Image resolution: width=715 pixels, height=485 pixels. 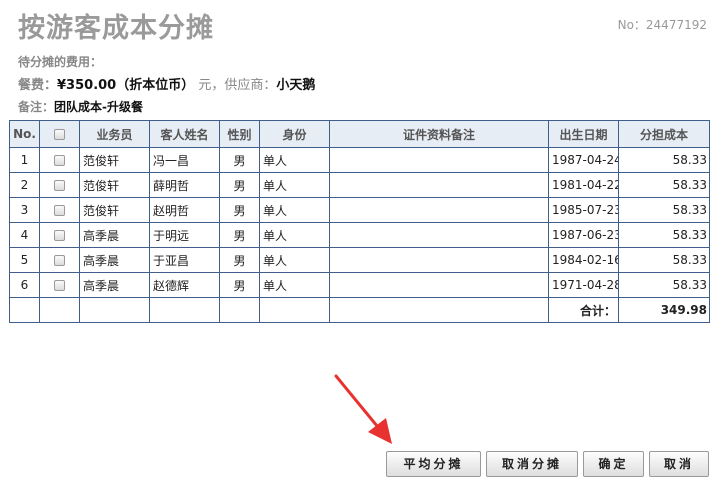 What do you see at coordinates (664, 134) in the screenshot?
I see `col-cost: 分担成本` at bounding box center [664, 134].